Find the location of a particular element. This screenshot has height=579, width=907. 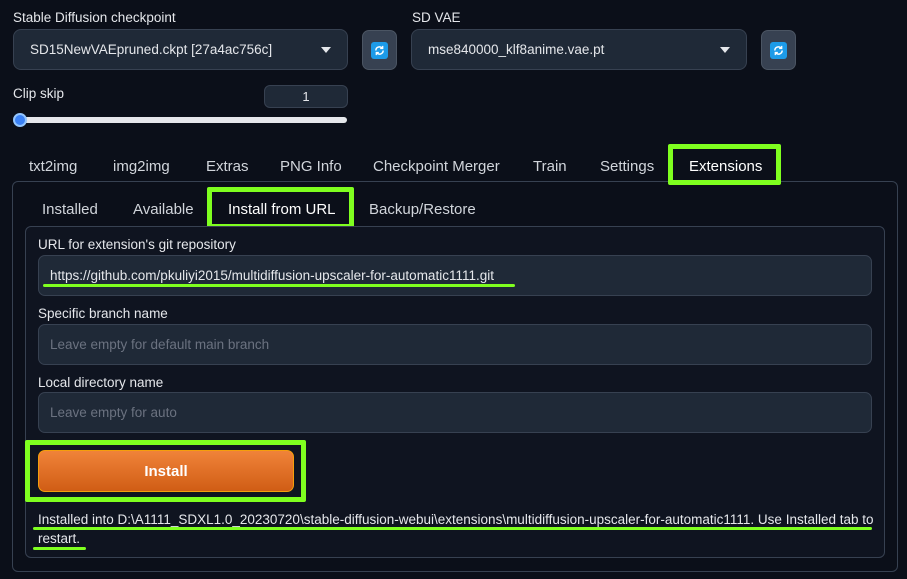

result-underline-highlight is located at coordinates (452, 528).